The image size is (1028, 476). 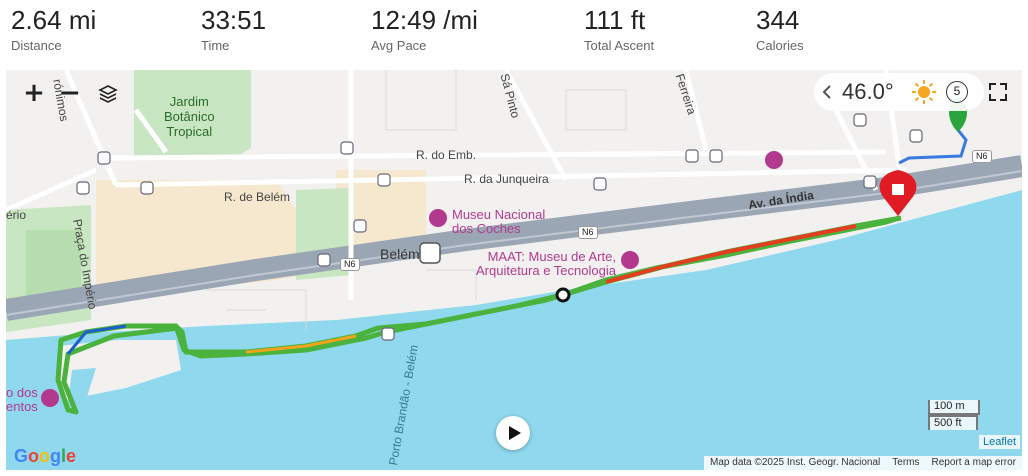 I want to click on stat-label: Total Ascent, so click(x=619, y=45).